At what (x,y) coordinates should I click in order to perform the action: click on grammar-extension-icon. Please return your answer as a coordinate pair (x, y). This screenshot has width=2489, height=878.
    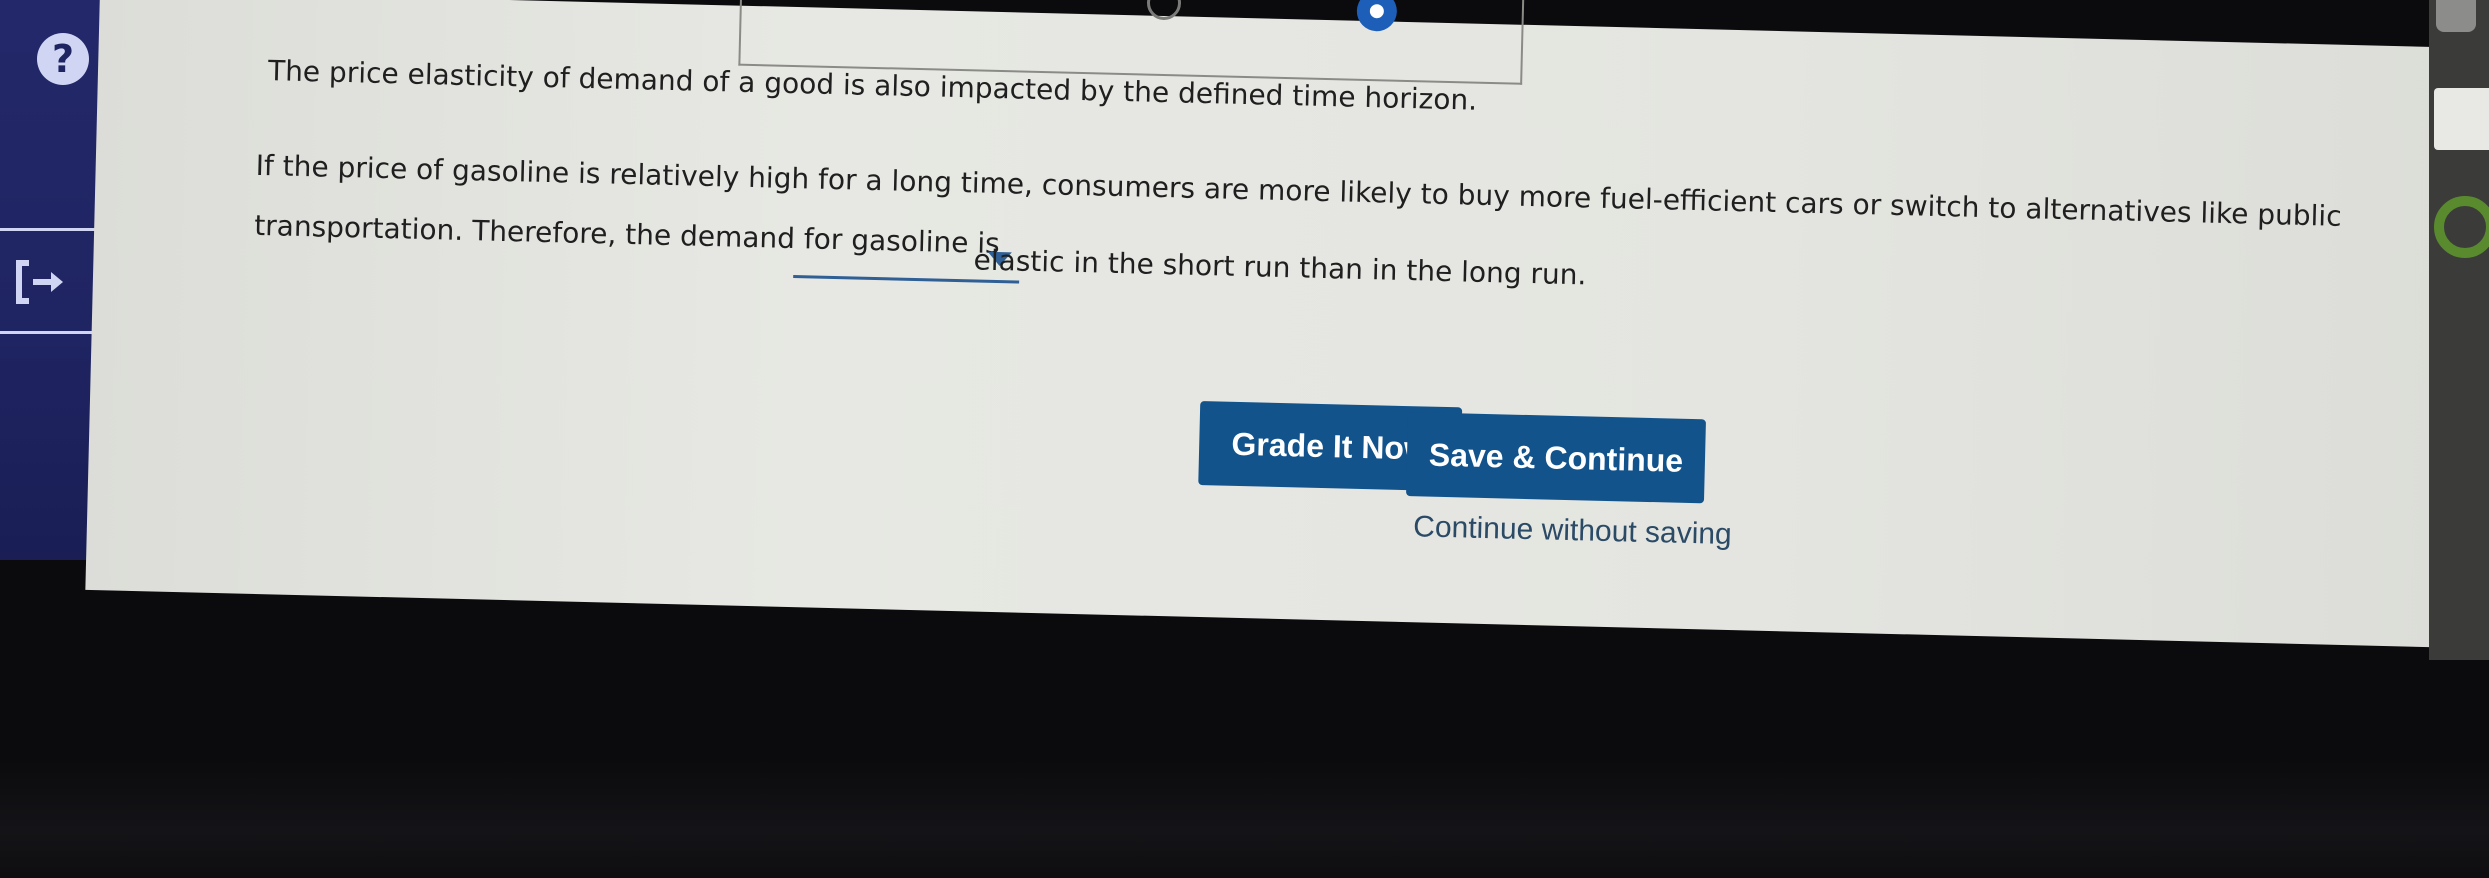
    Looking at the image, I should click on (2461, 227).